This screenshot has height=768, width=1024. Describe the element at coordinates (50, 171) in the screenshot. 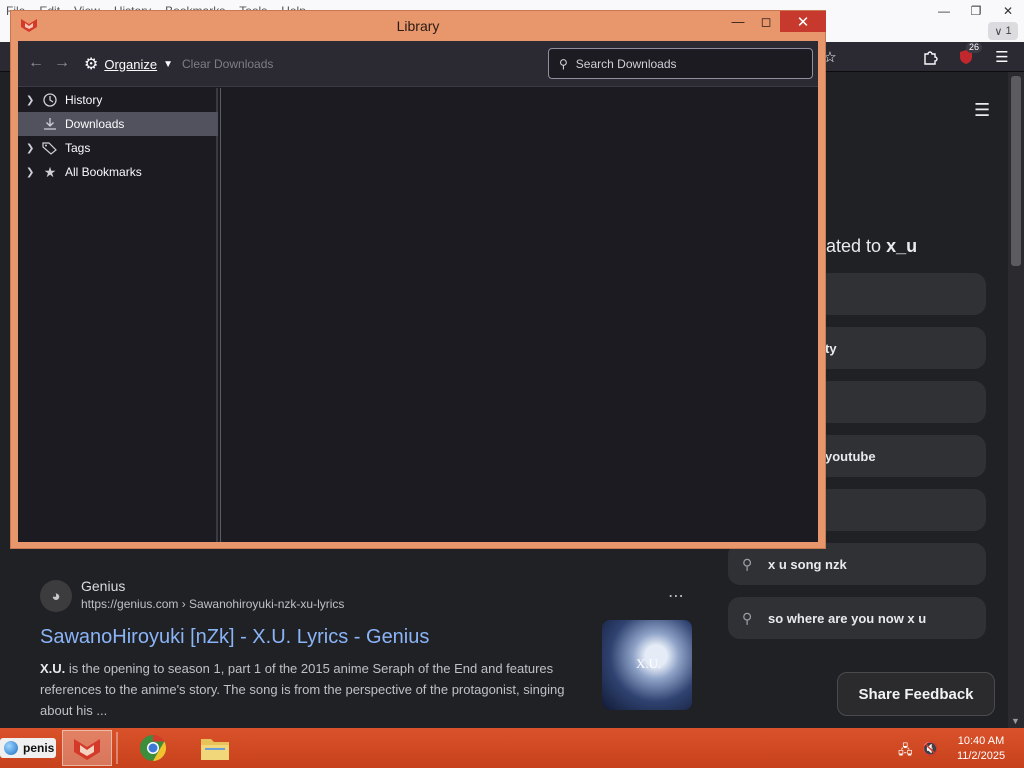

I see `star-icon: ★` at that location.